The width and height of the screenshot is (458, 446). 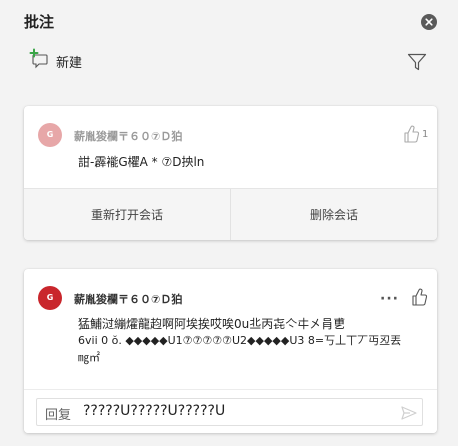 I want to click on pane-title: 批注, so click(x=39, y=22).